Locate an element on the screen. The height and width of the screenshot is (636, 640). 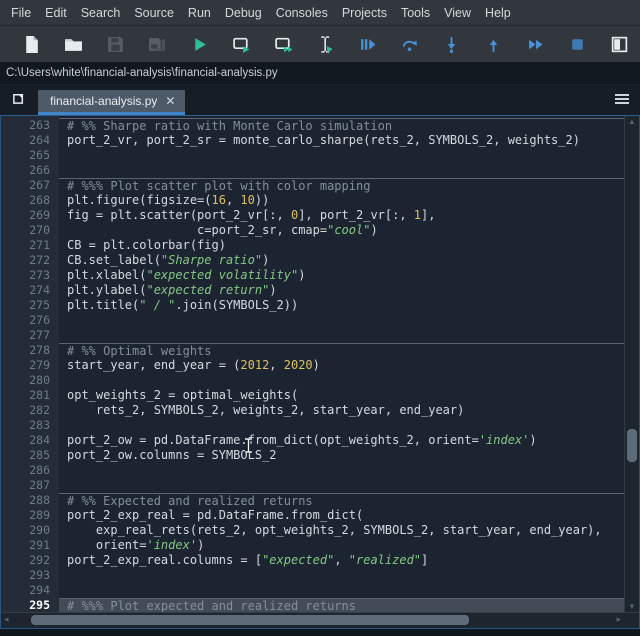
scroll-left-arrow: ◂ is located at coordinates (6, 619).